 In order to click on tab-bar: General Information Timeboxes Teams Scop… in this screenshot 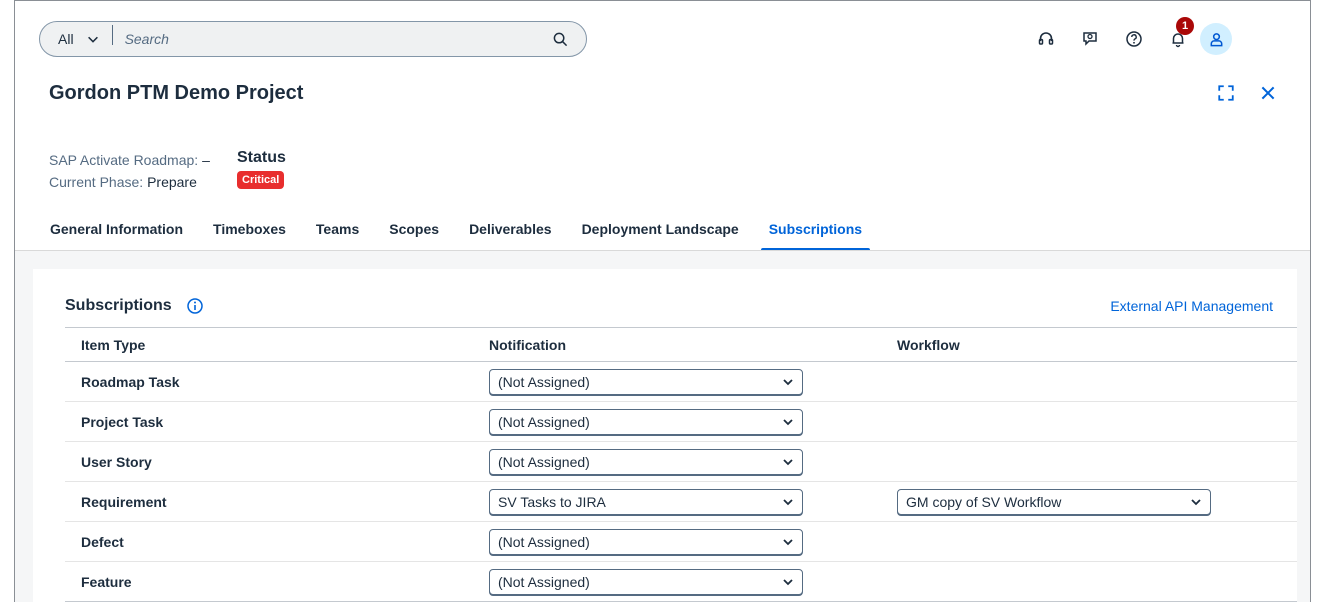, I will do `click(456, 230)`.